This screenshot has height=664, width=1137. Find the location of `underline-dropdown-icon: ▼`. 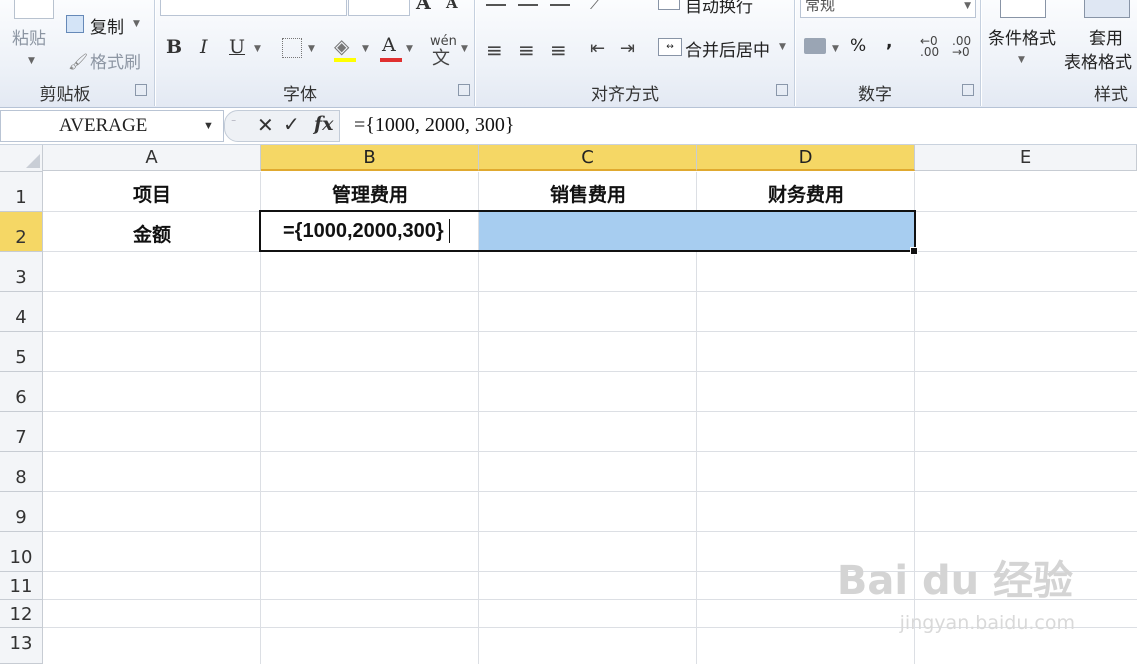

underline-dropdown-icon: ▼ is located at coordinates (257, 49).